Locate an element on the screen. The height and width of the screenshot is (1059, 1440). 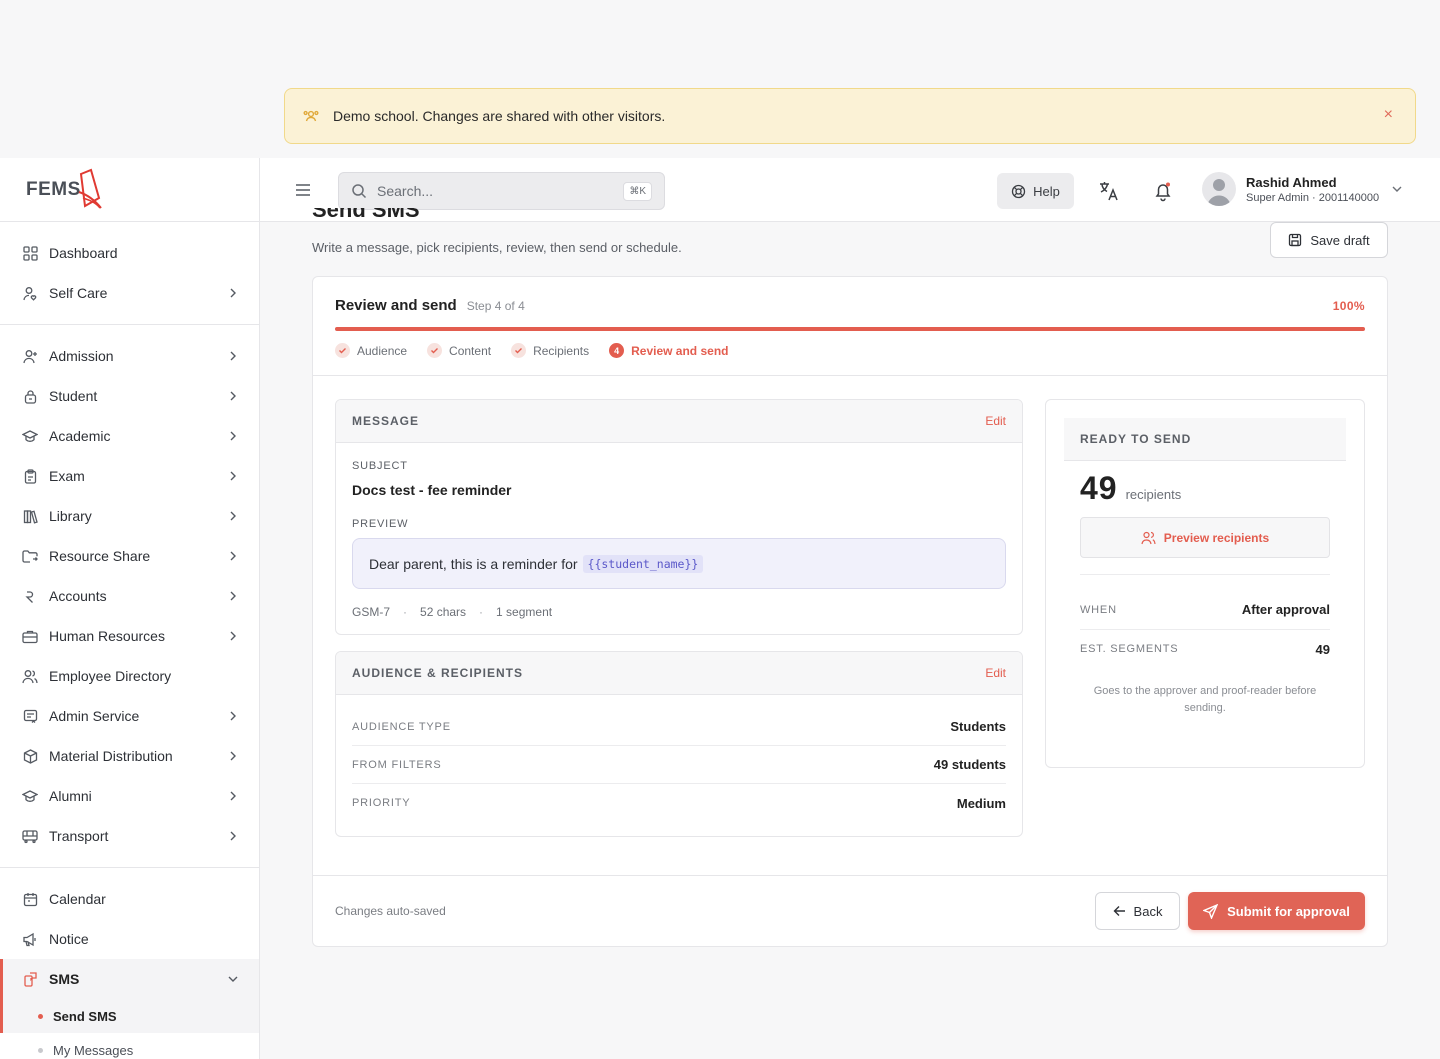
admin-service-icon is located at coordinates (30, 716).